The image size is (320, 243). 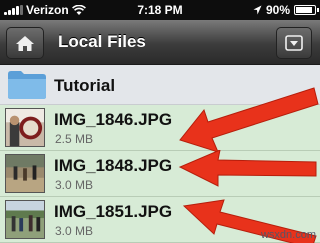 I want to click on folder-name: Tutorial, so click(x=85, y=85).